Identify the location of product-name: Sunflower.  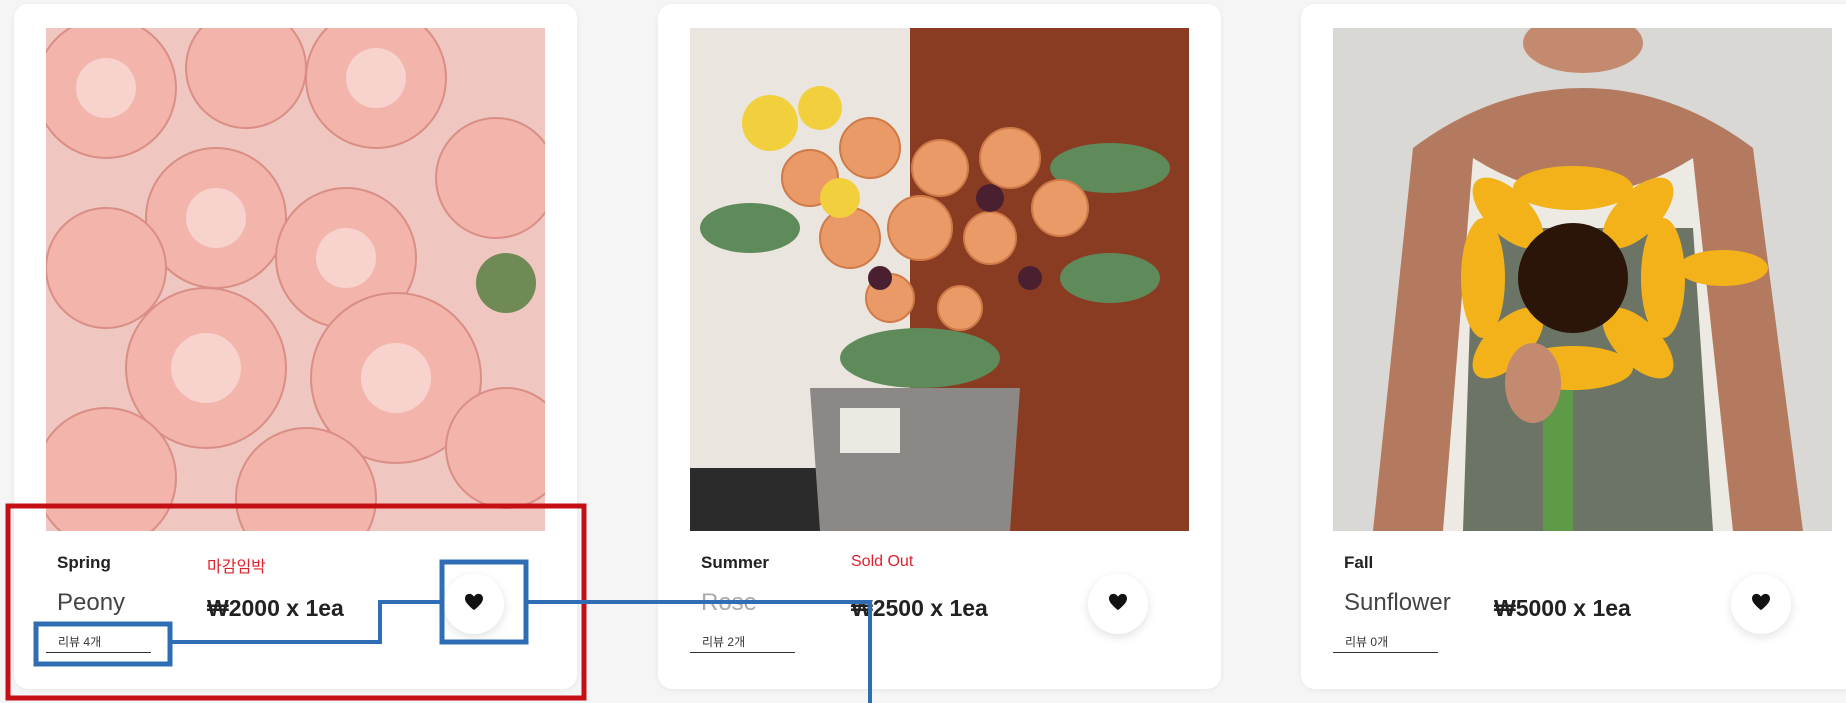
(1397, 603).